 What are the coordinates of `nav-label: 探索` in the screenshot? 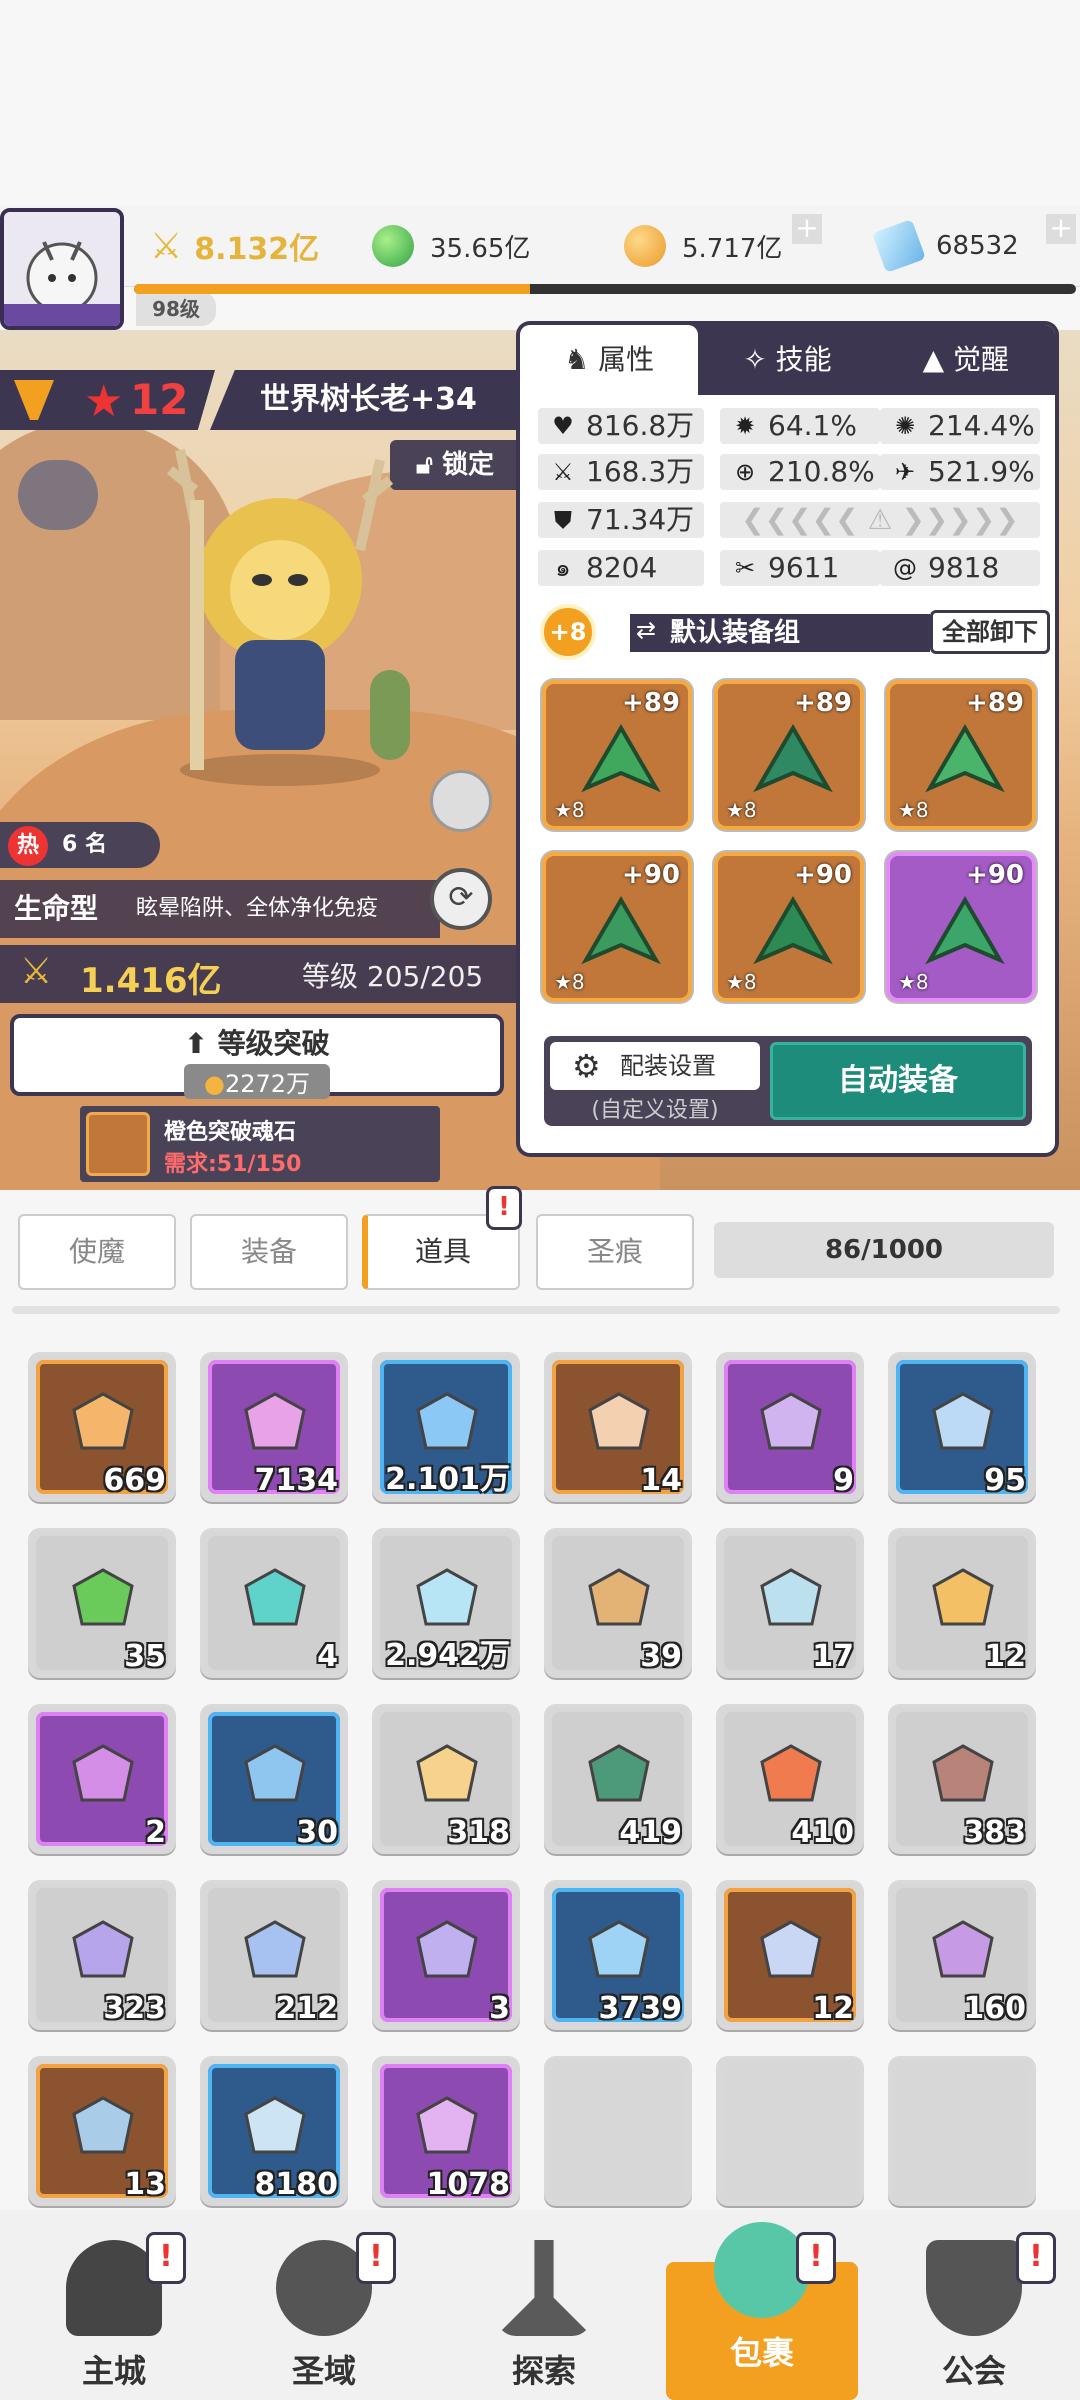 It's located at (543, 2371).